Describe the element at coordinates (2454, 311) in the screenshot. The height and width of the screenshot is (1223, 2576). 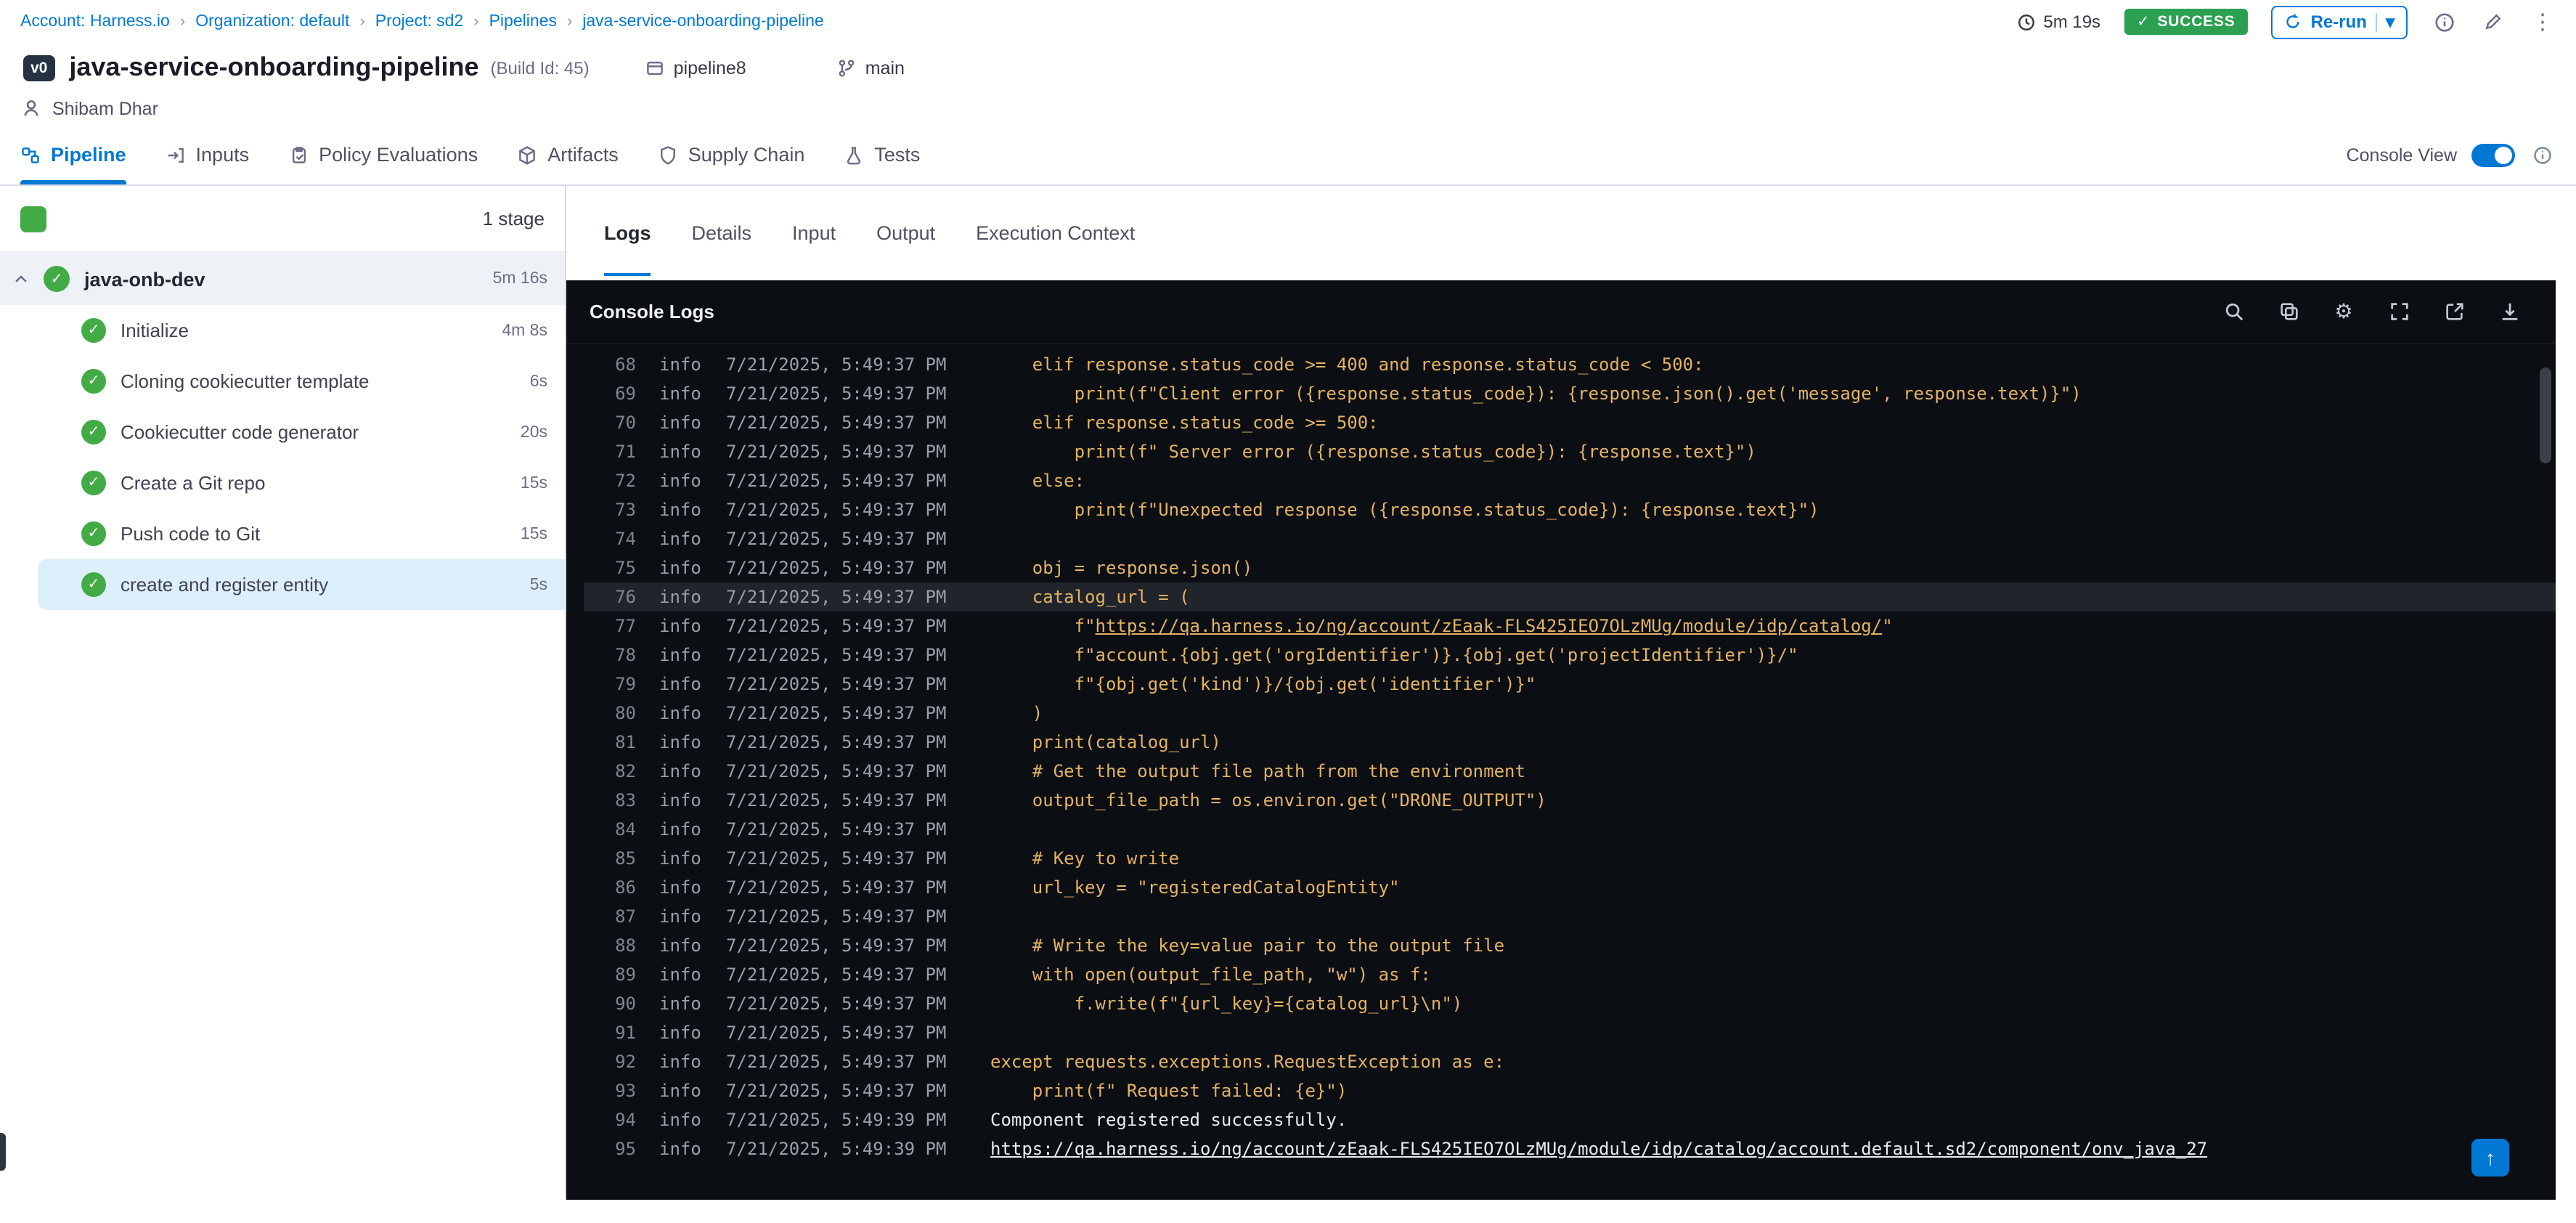
I see `open-in-new-icon` at that location.